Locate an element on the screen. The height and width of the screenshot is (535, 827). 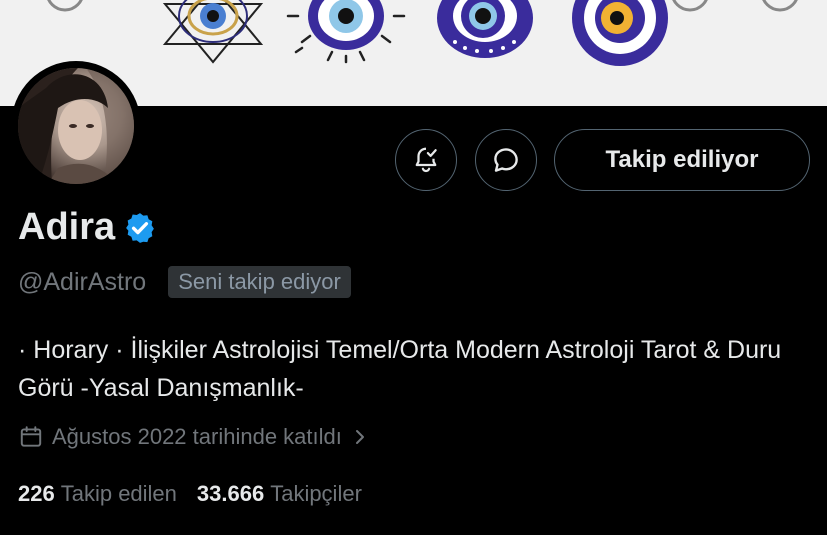
followers-label: Takipçiler is located at coordinates (316, 493).